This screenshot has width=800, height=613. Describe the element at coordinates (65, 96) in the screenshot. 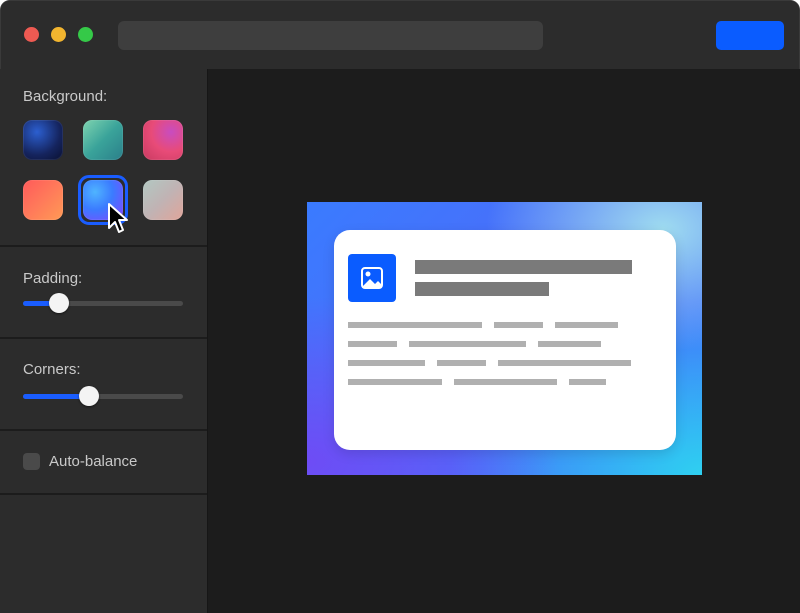

I see `background-label: Background:` at that location.